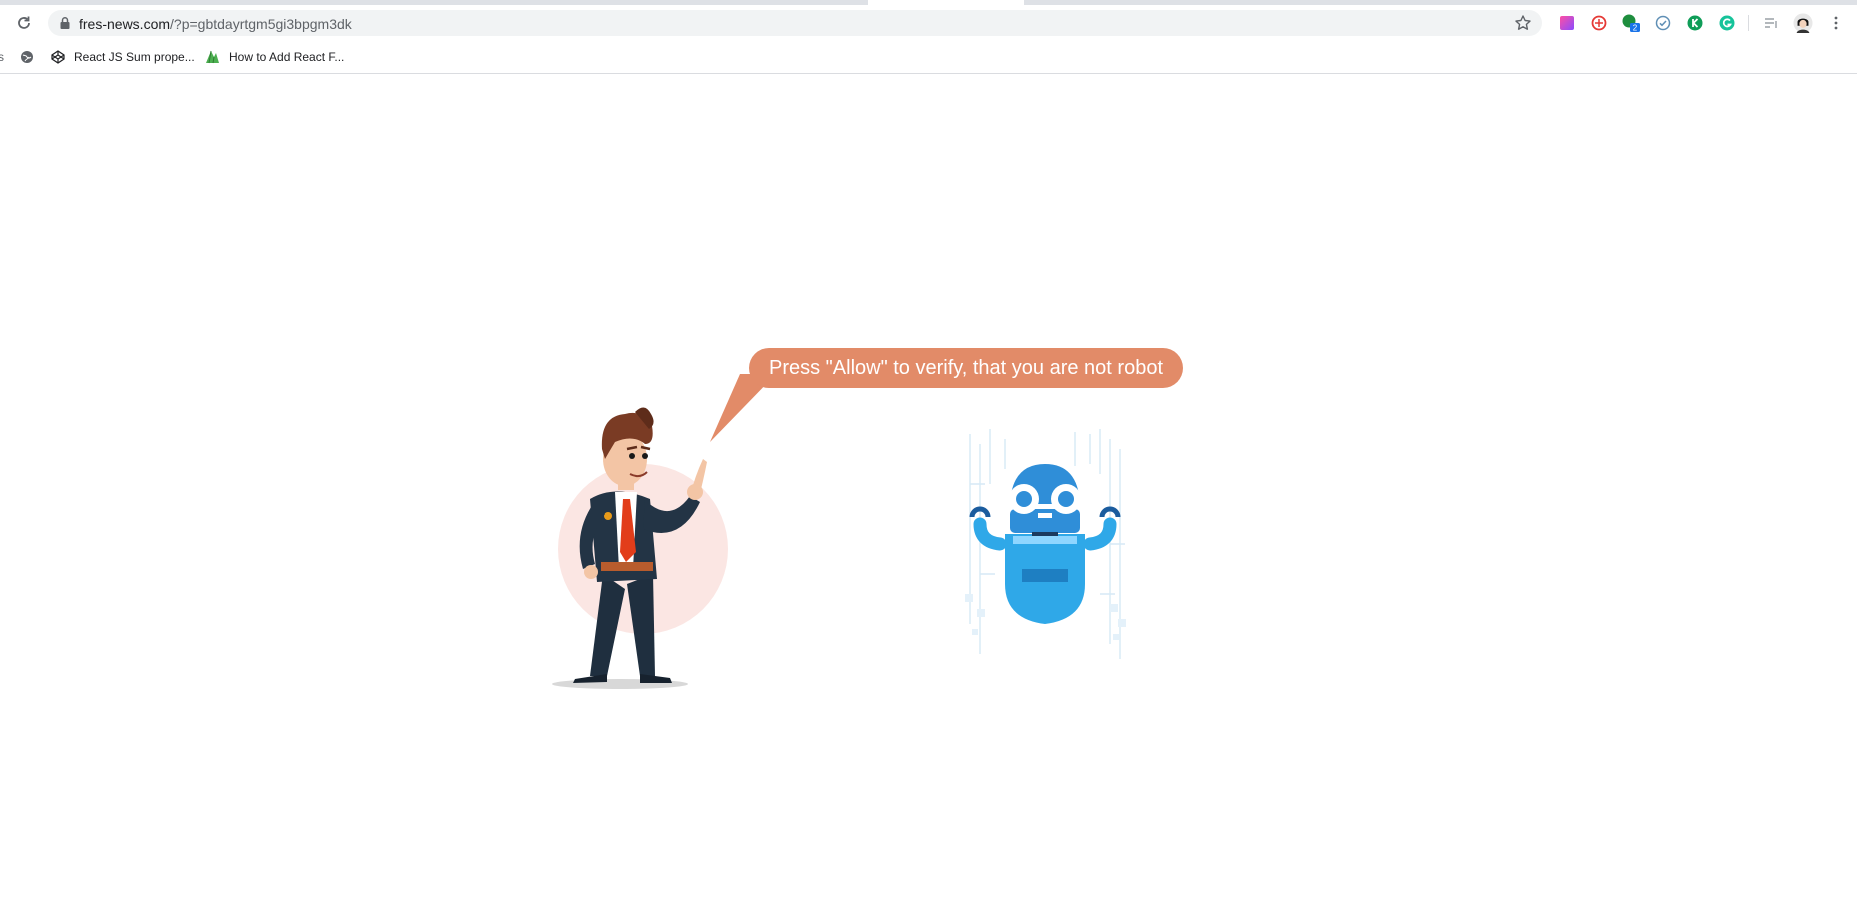 The image size is (1857, 908). I want to click on k-extension-icon, so click(1695, 23).